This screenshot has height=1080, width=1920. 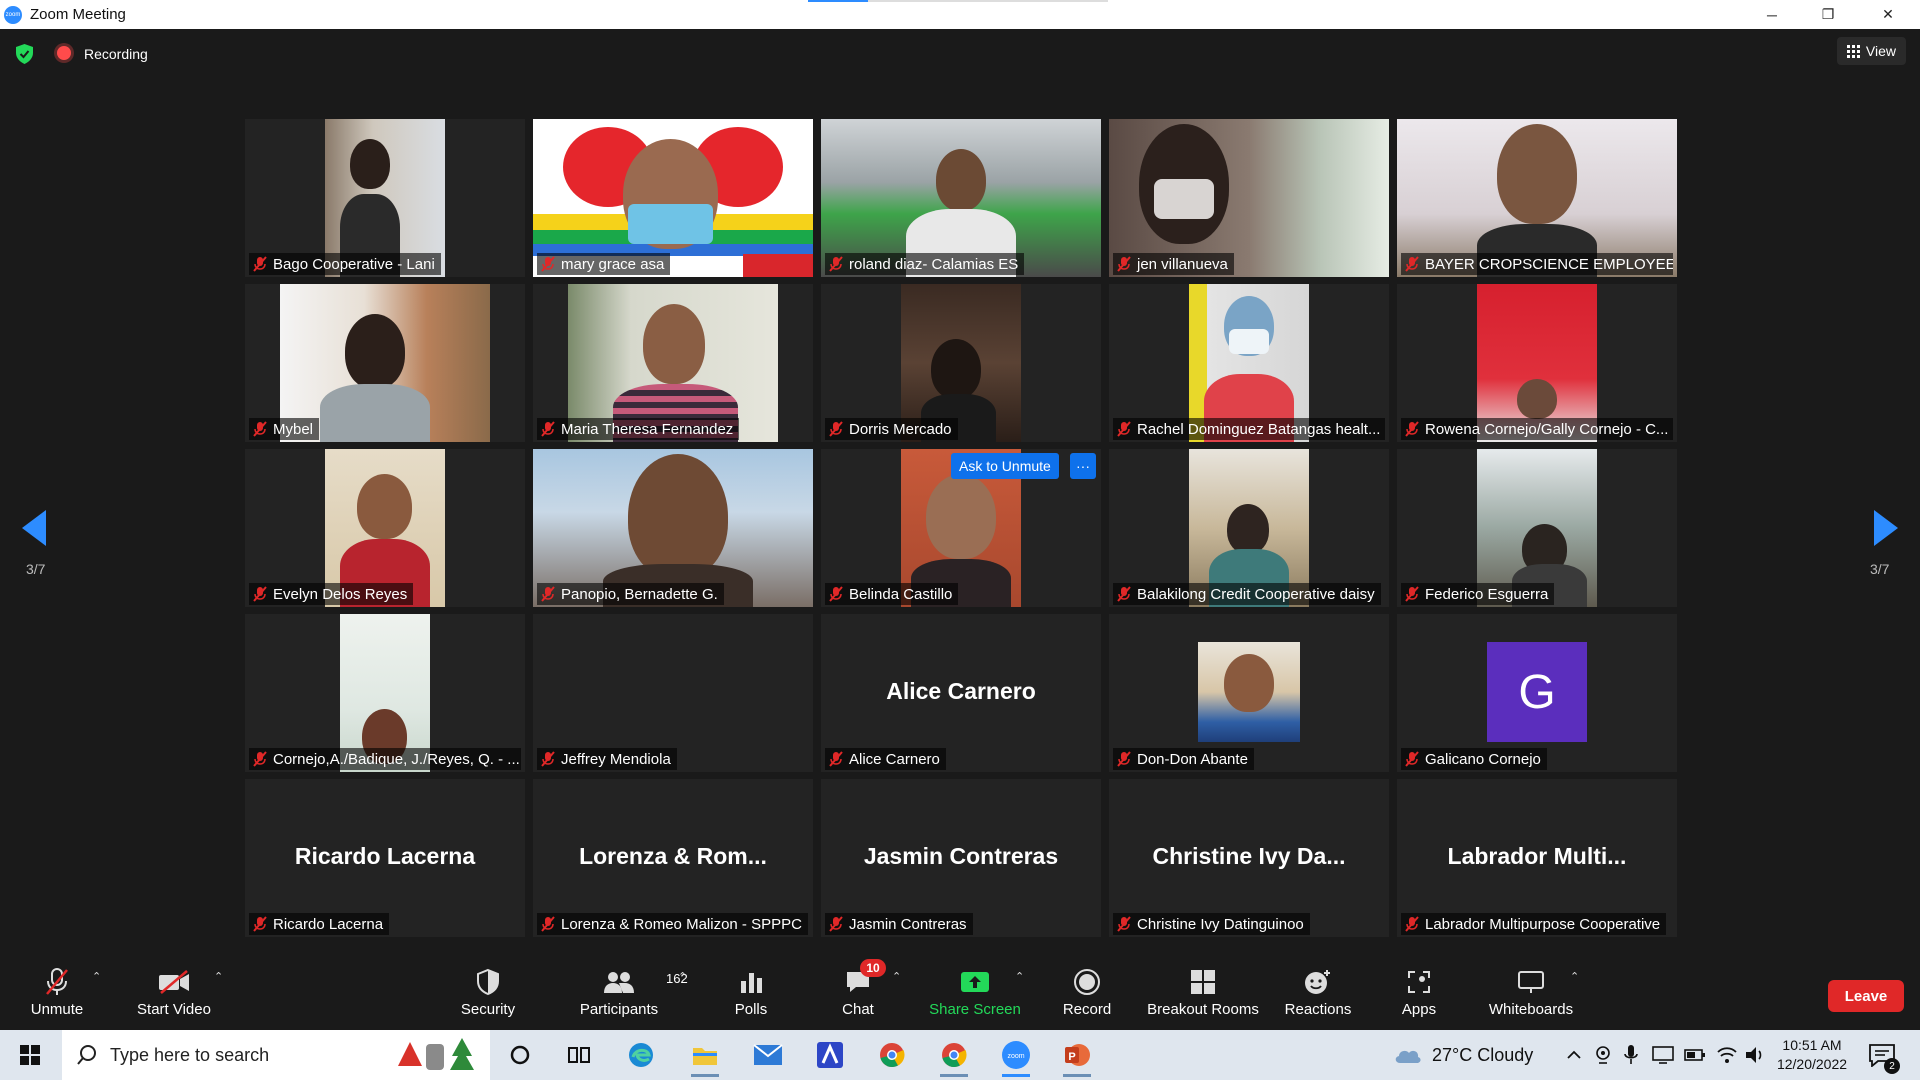 I want to click on participant-tile: Ricardo Lacerna Ricardo Lacerna, so click(x=385, y=858).